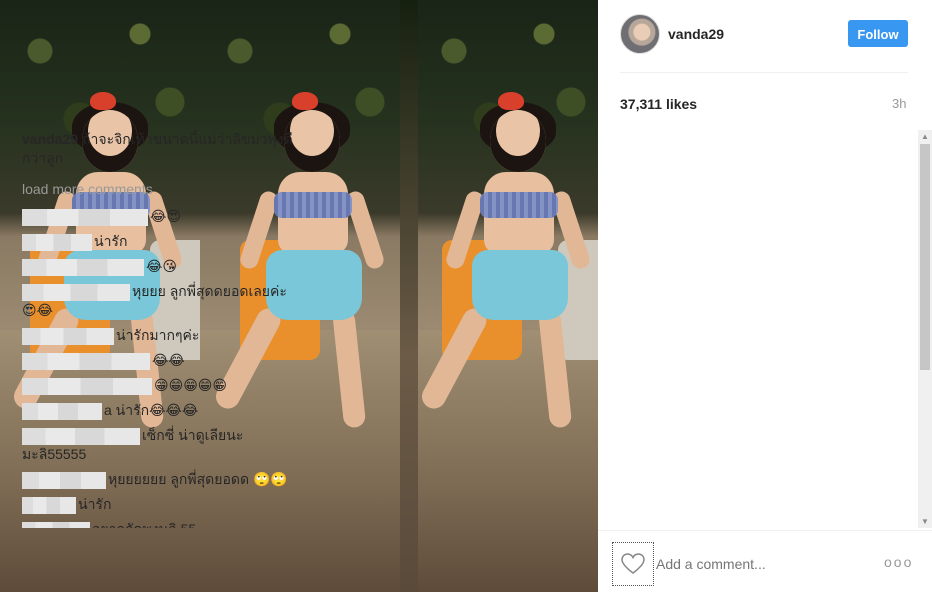 The height and width of the screenshot is (592, 932). Describe the element at coordinates (158, 335) in the screenshot. I see `comment-text: น่ารักมากๆค่ะ` at that location.